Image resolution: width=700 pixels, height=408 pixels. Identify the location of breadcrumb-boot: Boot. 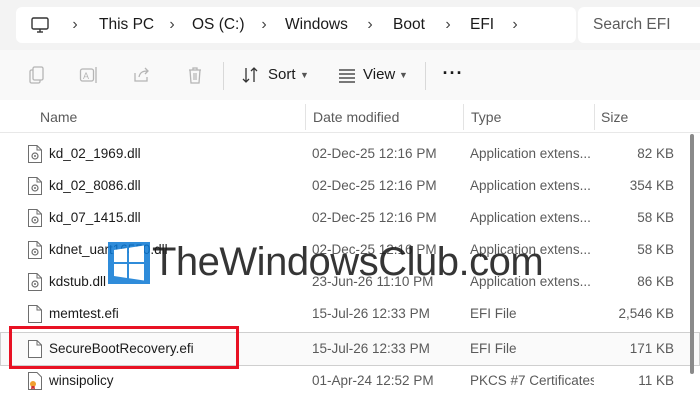
(409, 25).